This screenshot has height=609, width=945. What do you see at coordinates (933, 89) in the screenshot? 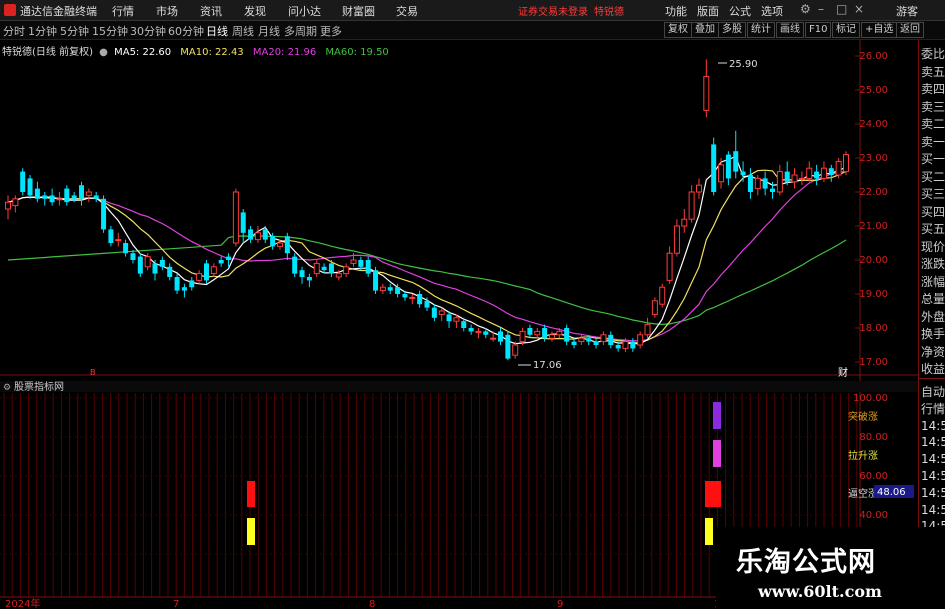
I see `quote-field-label: 卖四` at bounding box center [933, 89].